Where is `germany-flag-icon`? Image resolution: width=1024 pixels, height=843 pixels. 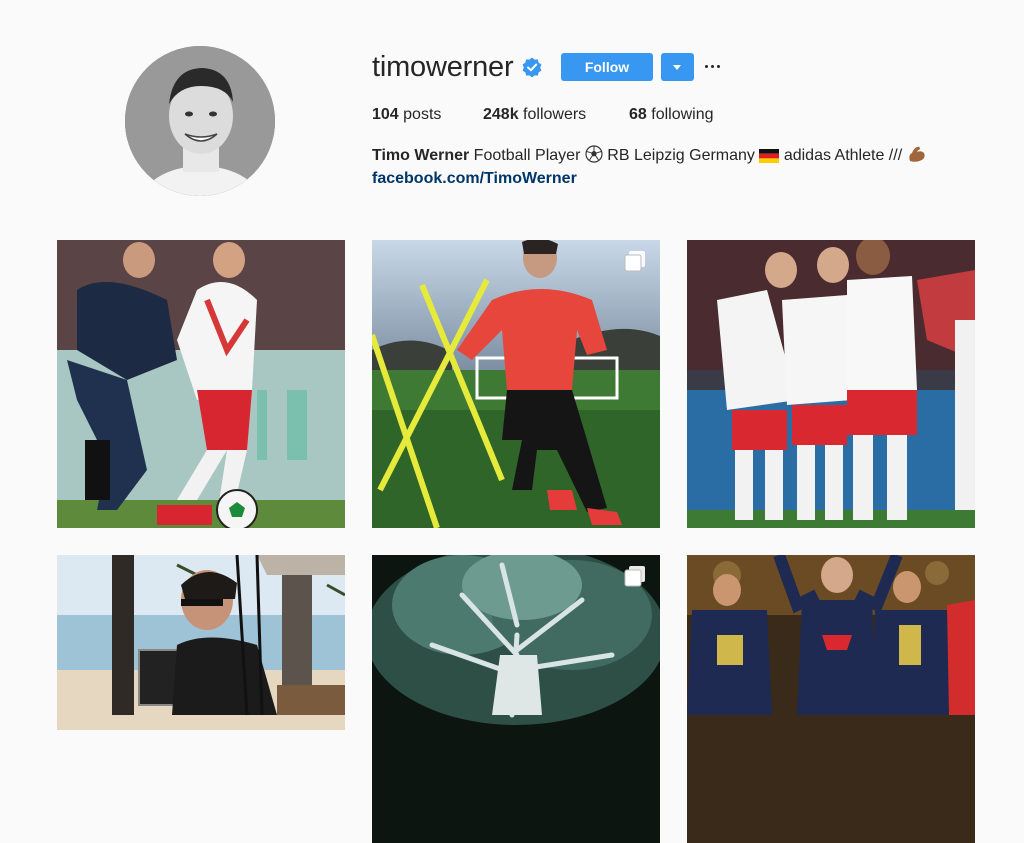 germany-flag-icon is located at coordinates (769, 156).